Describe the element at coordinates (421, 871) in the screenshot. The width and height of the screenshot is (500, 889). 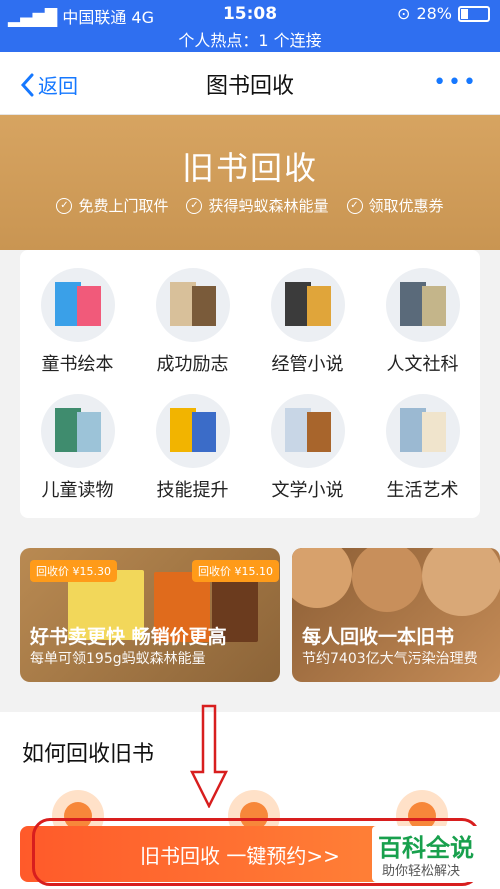
I see `watermark-subtitle: 助你轻松解决` at that location.